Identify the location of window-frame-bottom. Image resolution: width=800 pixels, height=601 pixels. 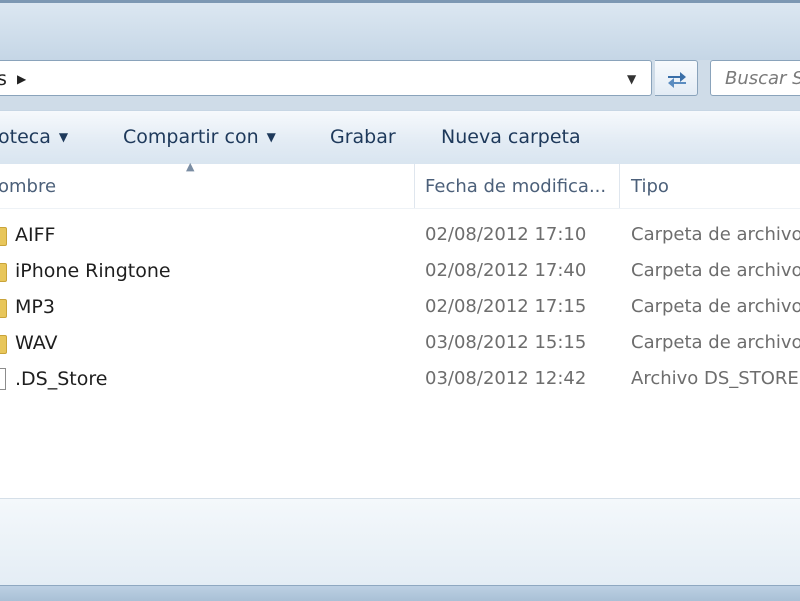
(400, 593).